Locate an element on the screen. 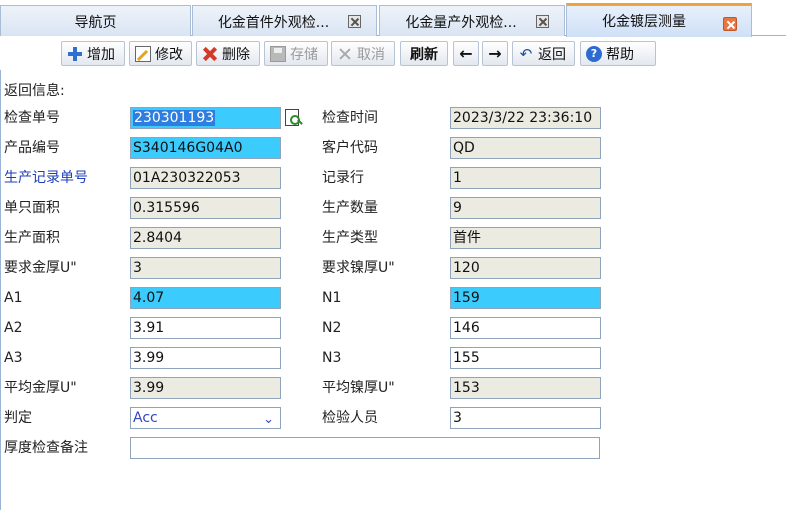 The height and width of the screenshot is (510, 786). refresh-button-label: 刷新 is located at coordinates (424, 54).